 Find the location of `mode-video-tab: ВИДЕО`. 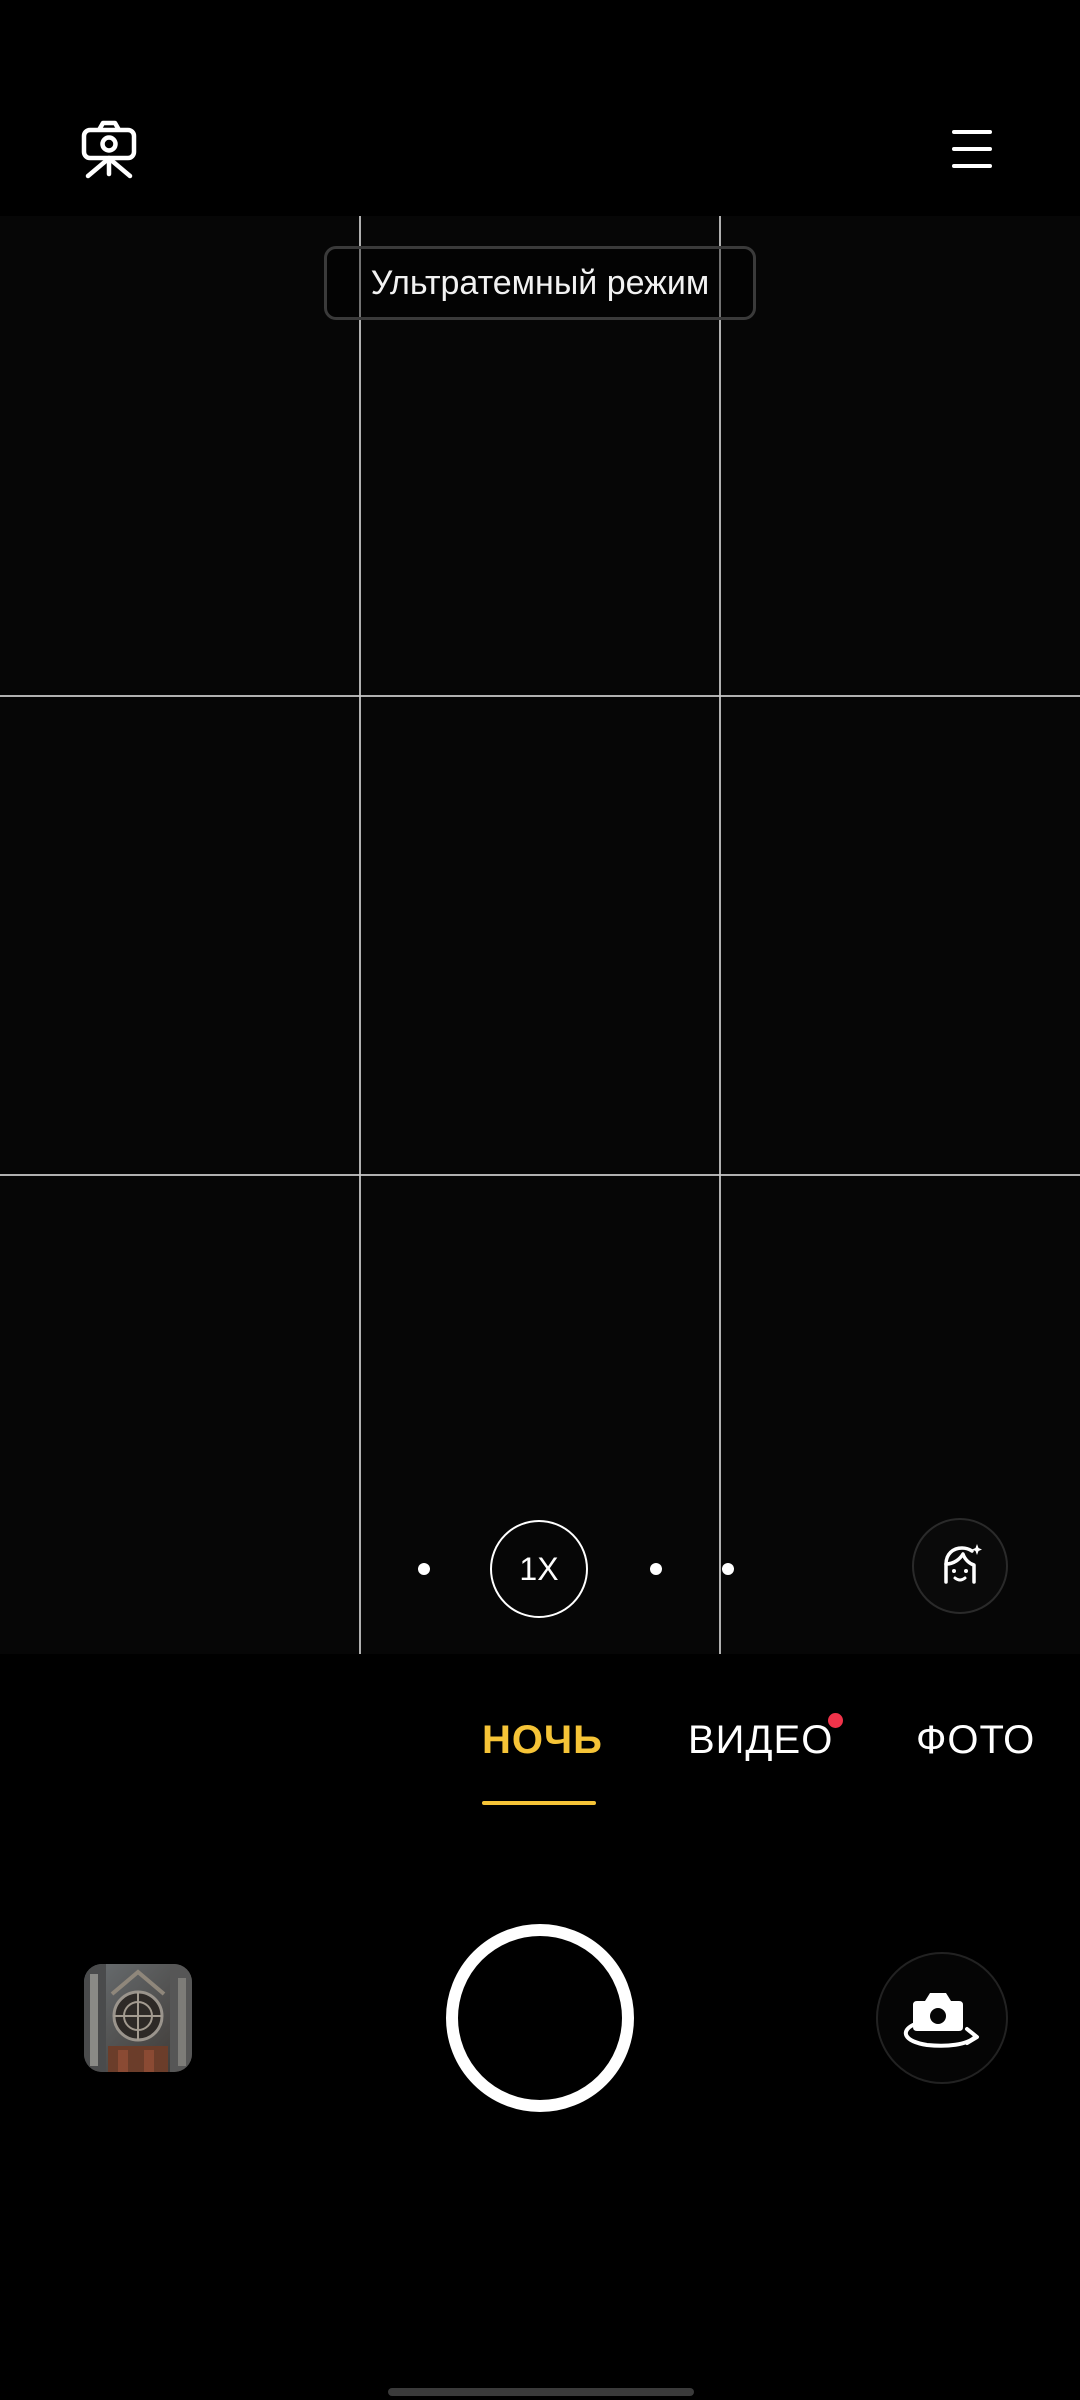

mode-video-tab: ВИДЕО is located at coordinates (760, 1740).